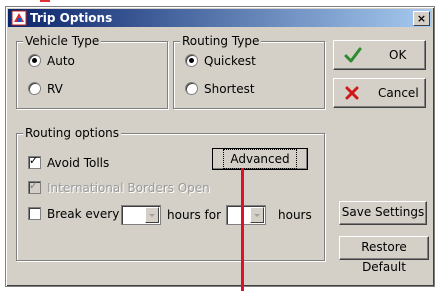  I want to click on radio-auto: Auto, so click(51, 61).